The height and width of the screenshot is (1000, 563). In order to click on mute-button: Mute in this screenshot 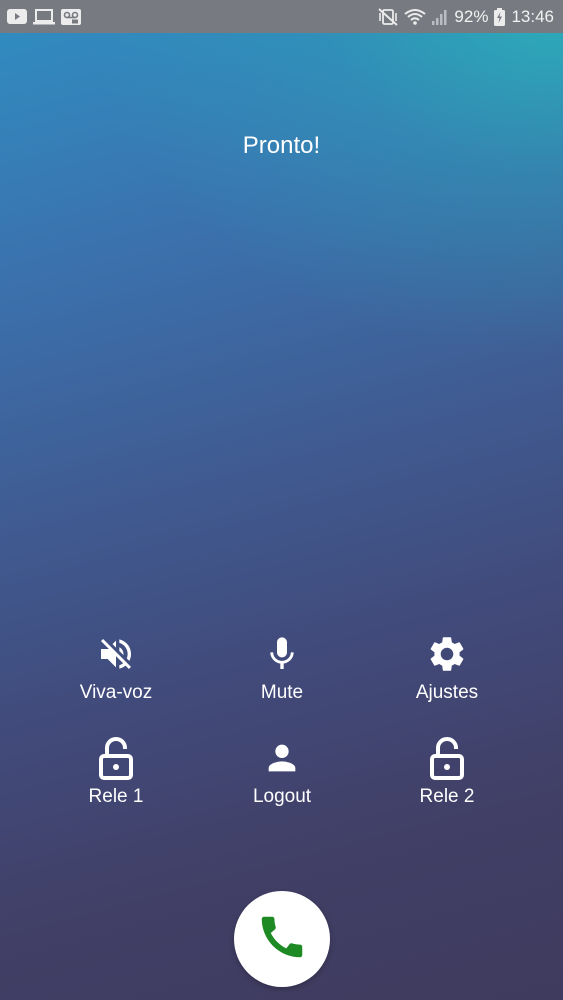, I will do `click(282, 668)`.